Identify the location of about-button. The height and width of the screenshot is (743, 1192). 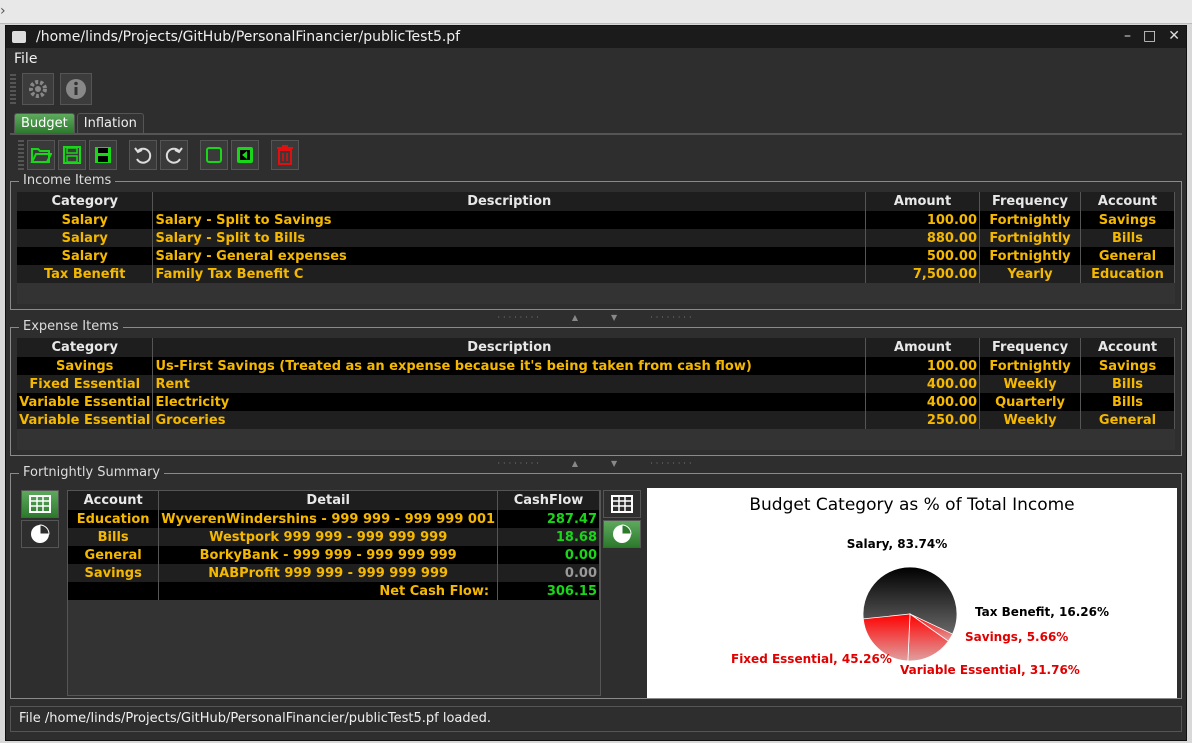
(76, 89).